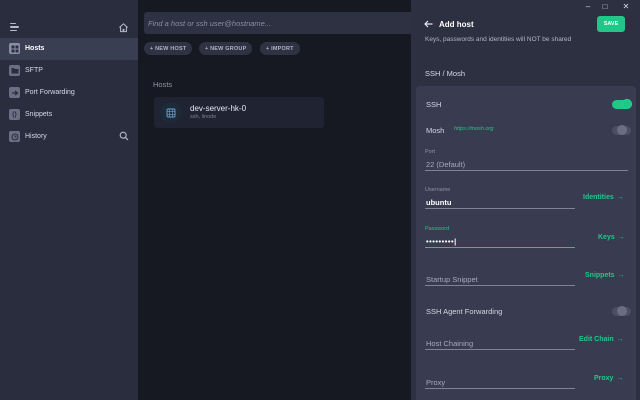 The height and width of the screenshot is (400, 640). What do you see at coordinates (14, 70) in the screenshot?
I see `folder-icon` at bounding box center [14, 70].